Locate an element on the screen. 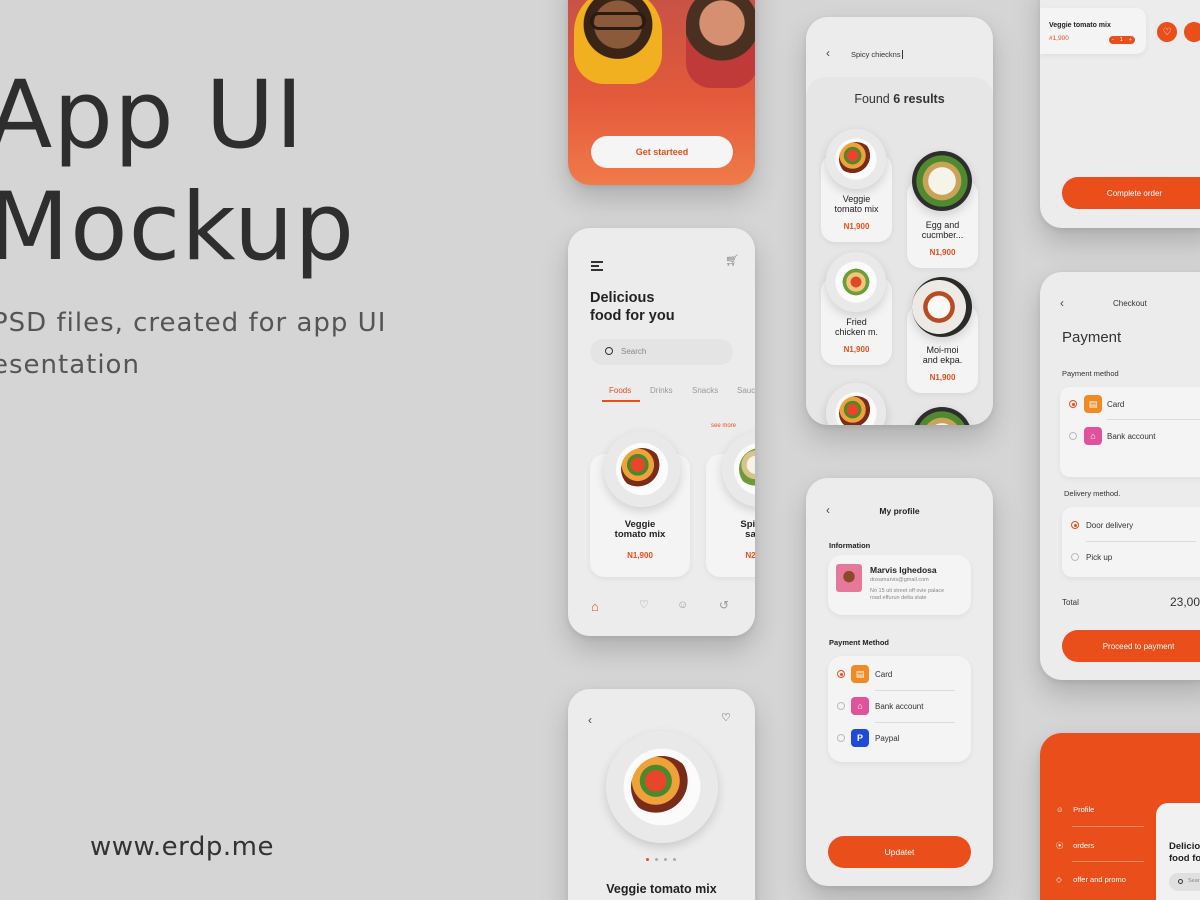 Image resolution: width=1200 pixels, height=900 pixels. payment-methods-card: ▤ Card ⌂ Bank account is located at coordinates (1130, 432).